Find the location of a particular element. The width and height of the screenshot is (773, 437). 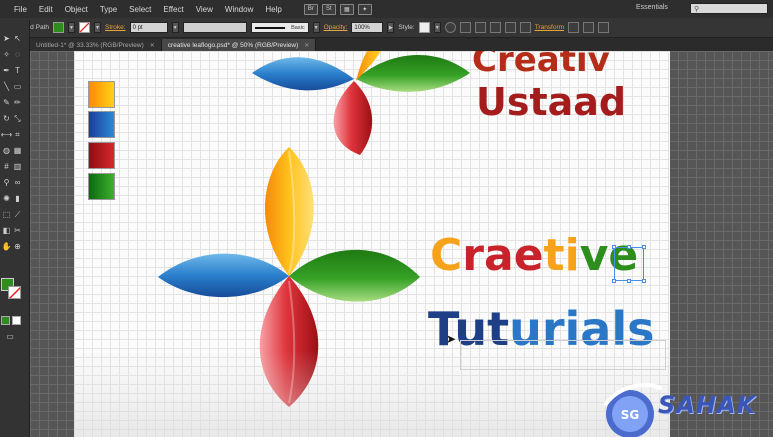

search-input: ⚲ is located at coordinates (729, 8).